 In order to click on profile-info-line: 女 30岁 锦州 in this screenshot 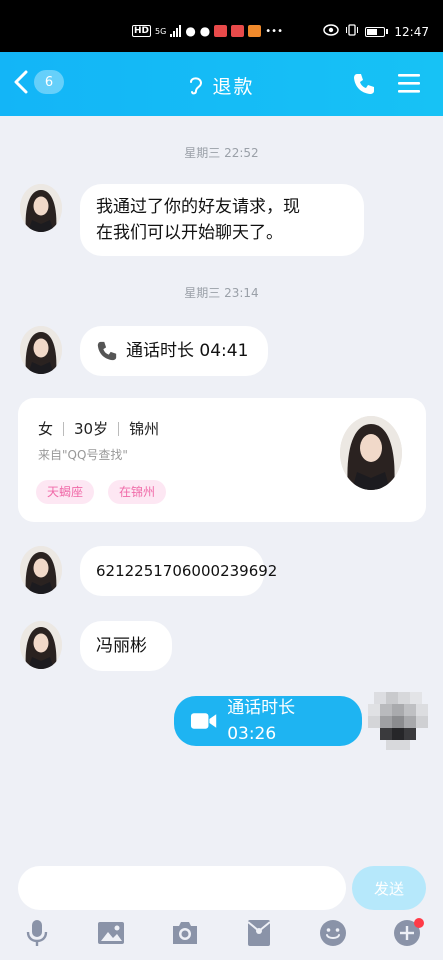, I will do `click(98, 428)`.